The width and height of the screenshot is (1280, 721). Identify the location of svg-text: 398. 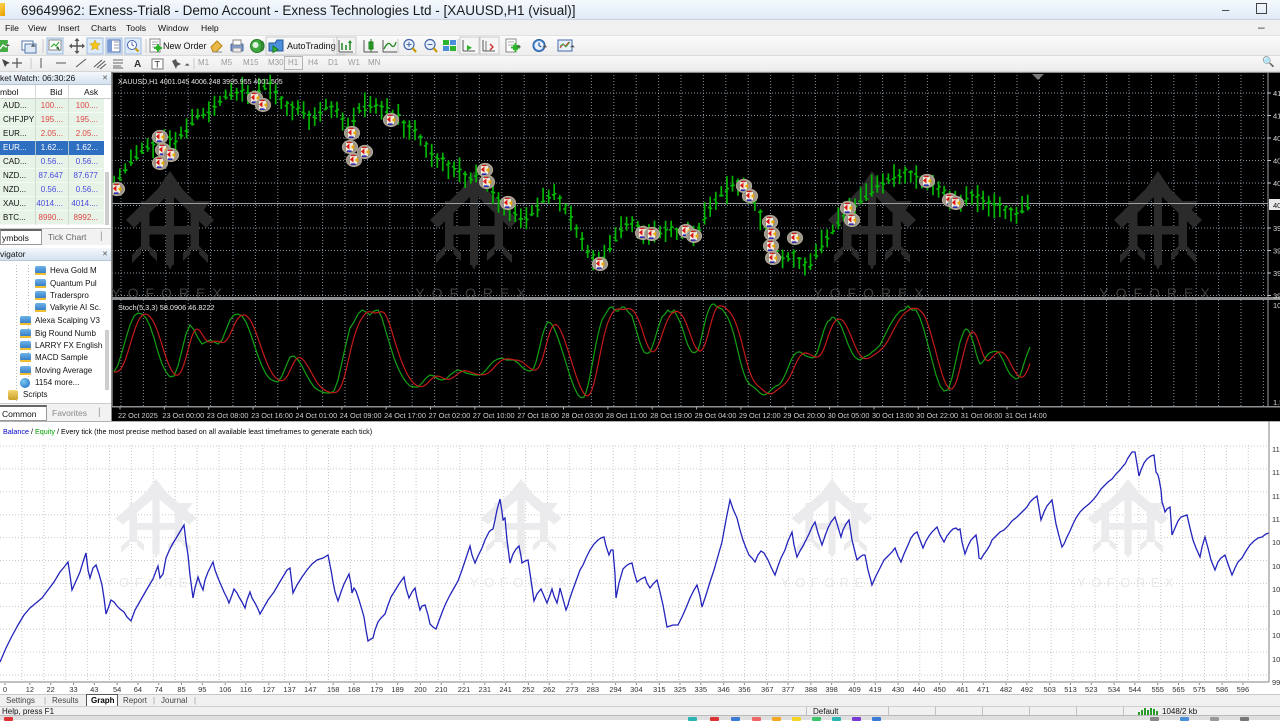
(831, 689).